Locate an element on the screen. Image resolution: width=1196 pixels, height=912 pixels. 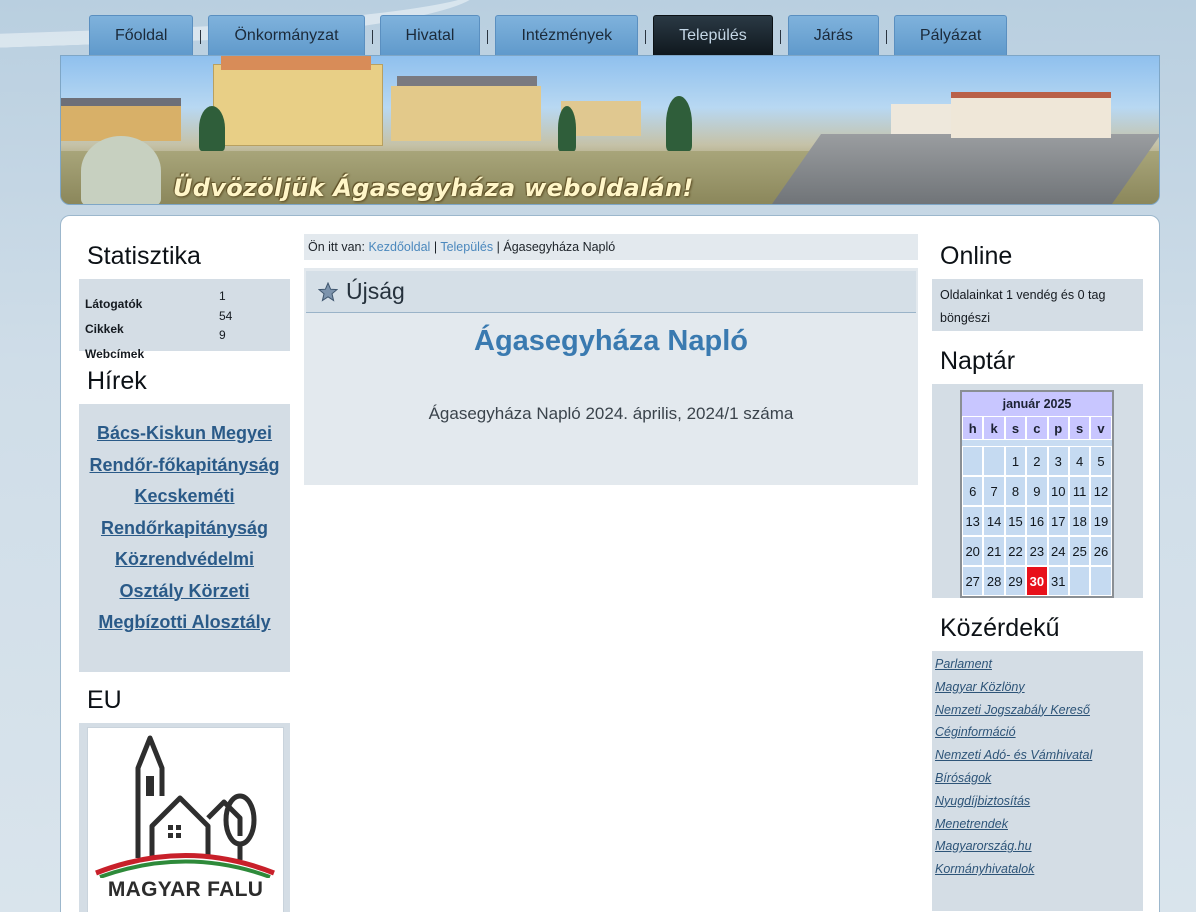
tab-palyazat: Pályázat is located at coordinates (950, 35).